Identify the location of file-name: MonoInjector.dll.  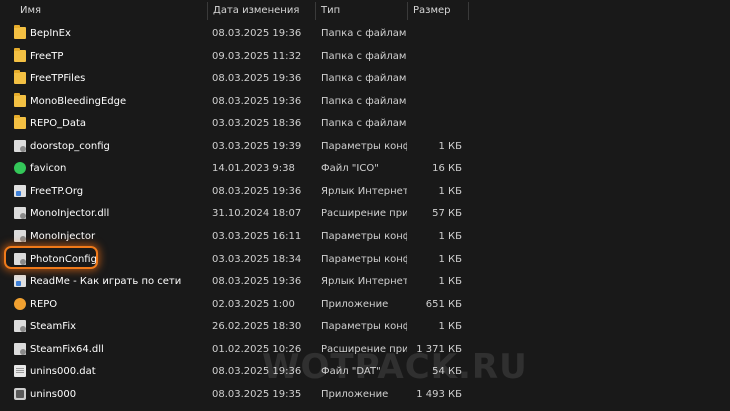
(70, 214).